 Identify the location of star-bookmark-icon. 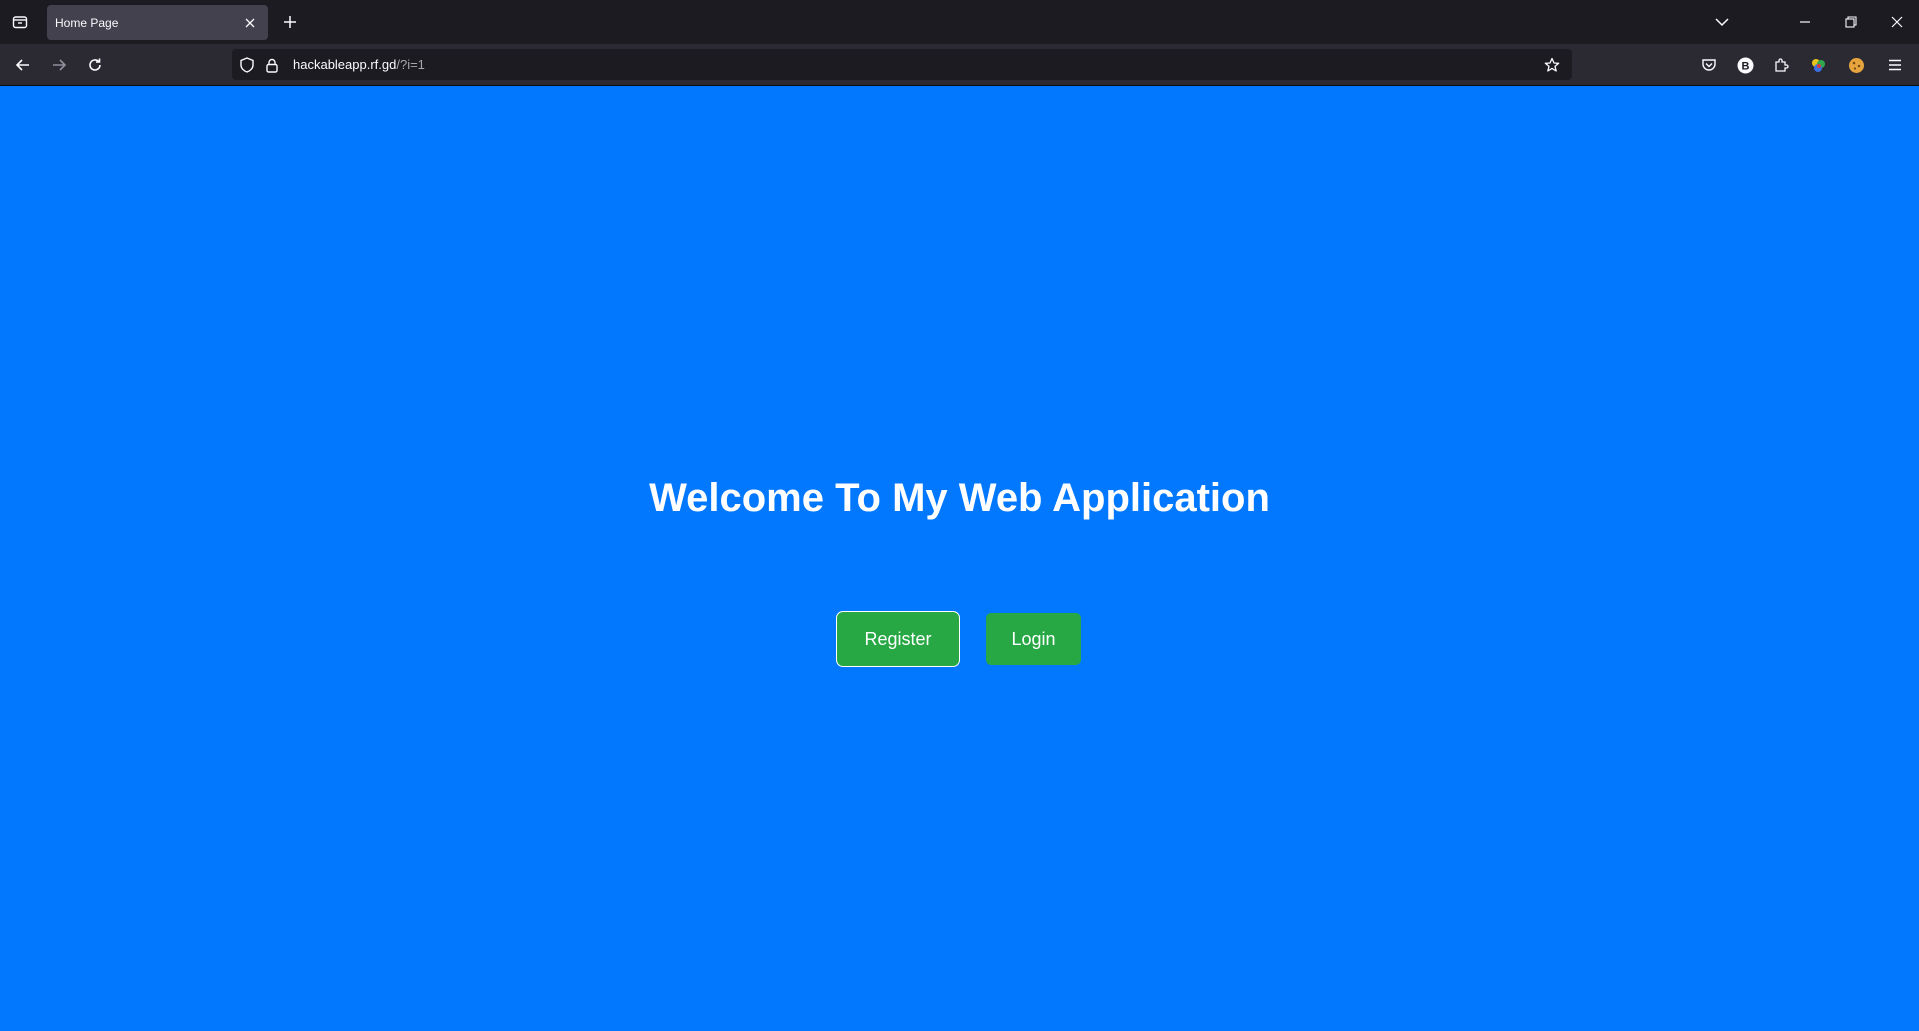
(1552, 65).